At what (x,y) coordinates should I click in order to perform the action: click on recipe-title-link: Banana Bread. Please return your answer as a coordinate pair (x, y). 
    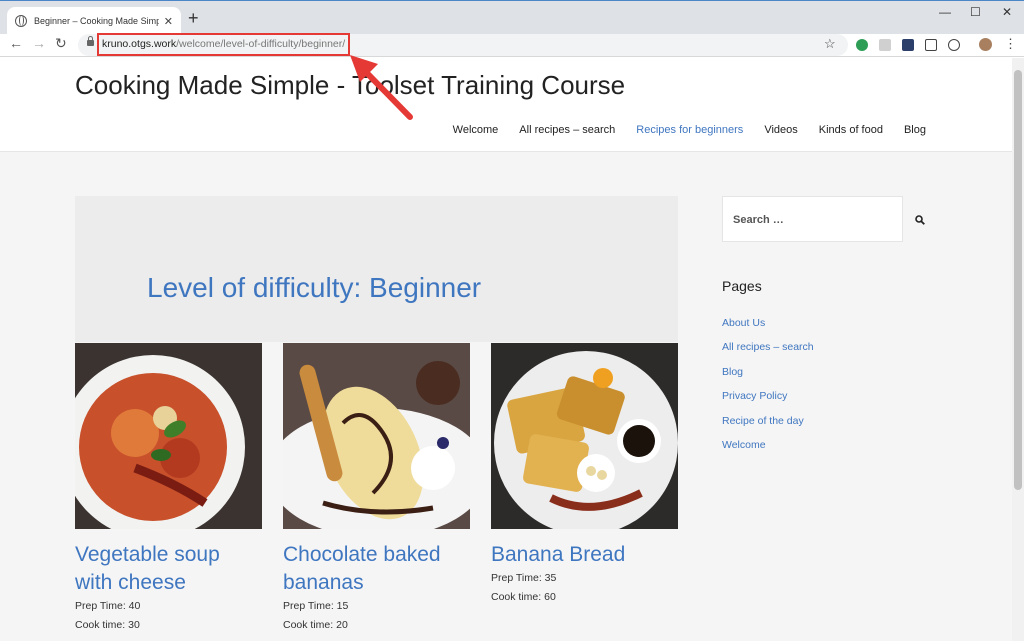
    Looking at the image, I should click on (584, 555).